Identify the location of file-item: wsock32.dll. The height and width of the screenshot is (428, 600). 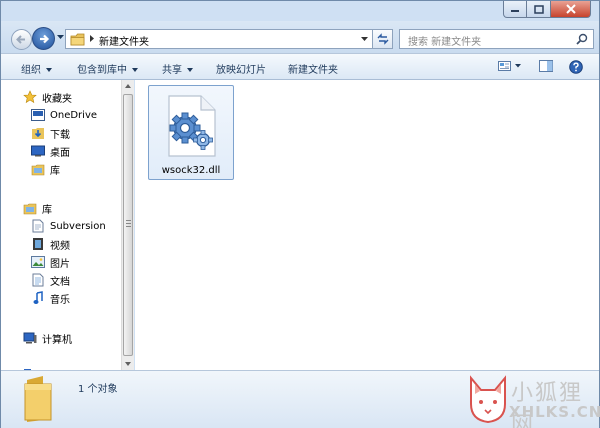
(191, 132).